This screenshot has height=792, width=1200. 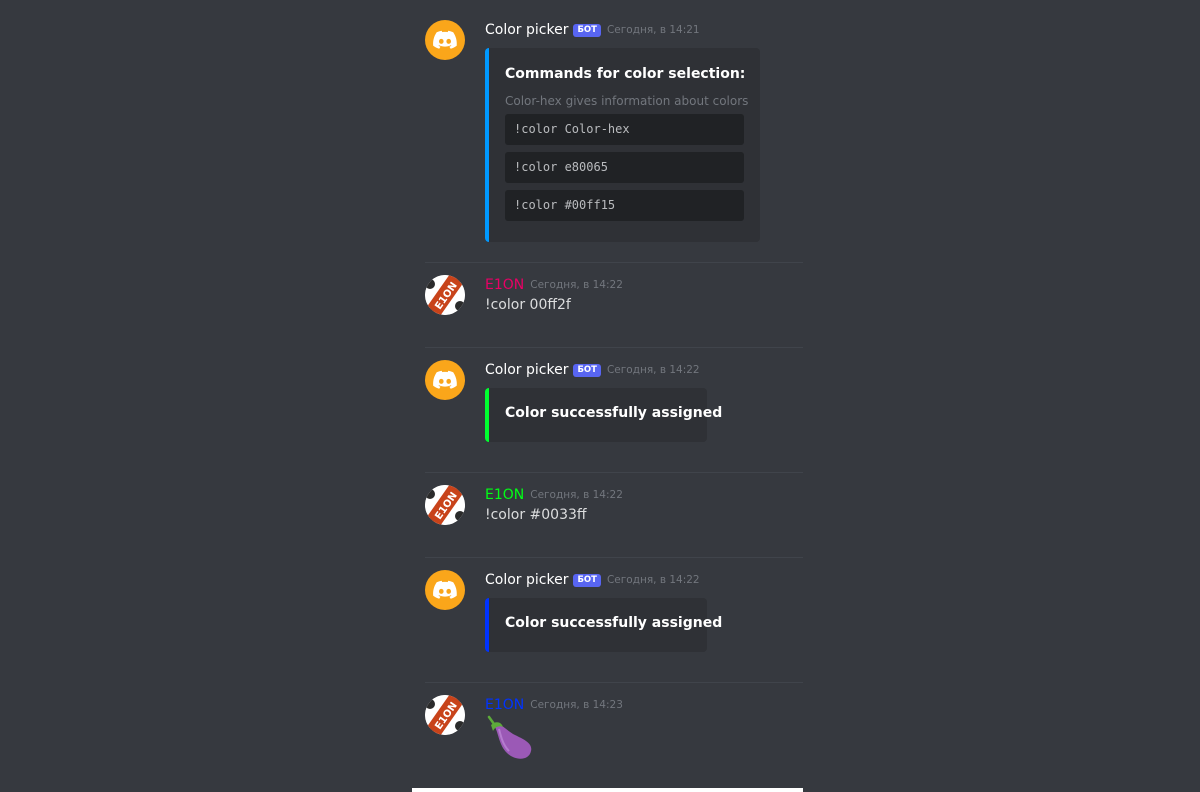 I want to click on code-block: !color Color-hex, so click(x=624, y=129).